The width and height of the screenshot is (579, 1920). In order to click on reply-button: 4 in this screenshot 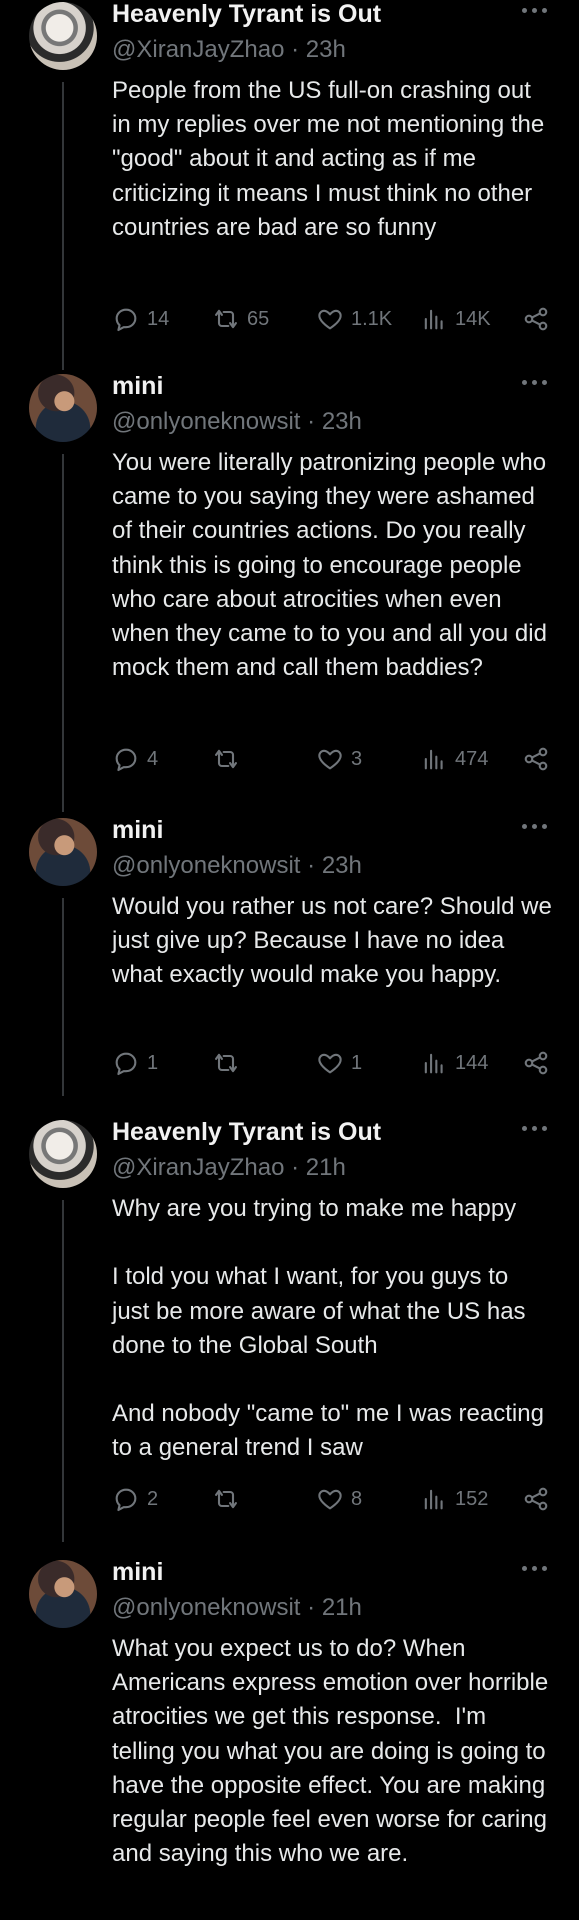, I will do `click(135, 759)`.